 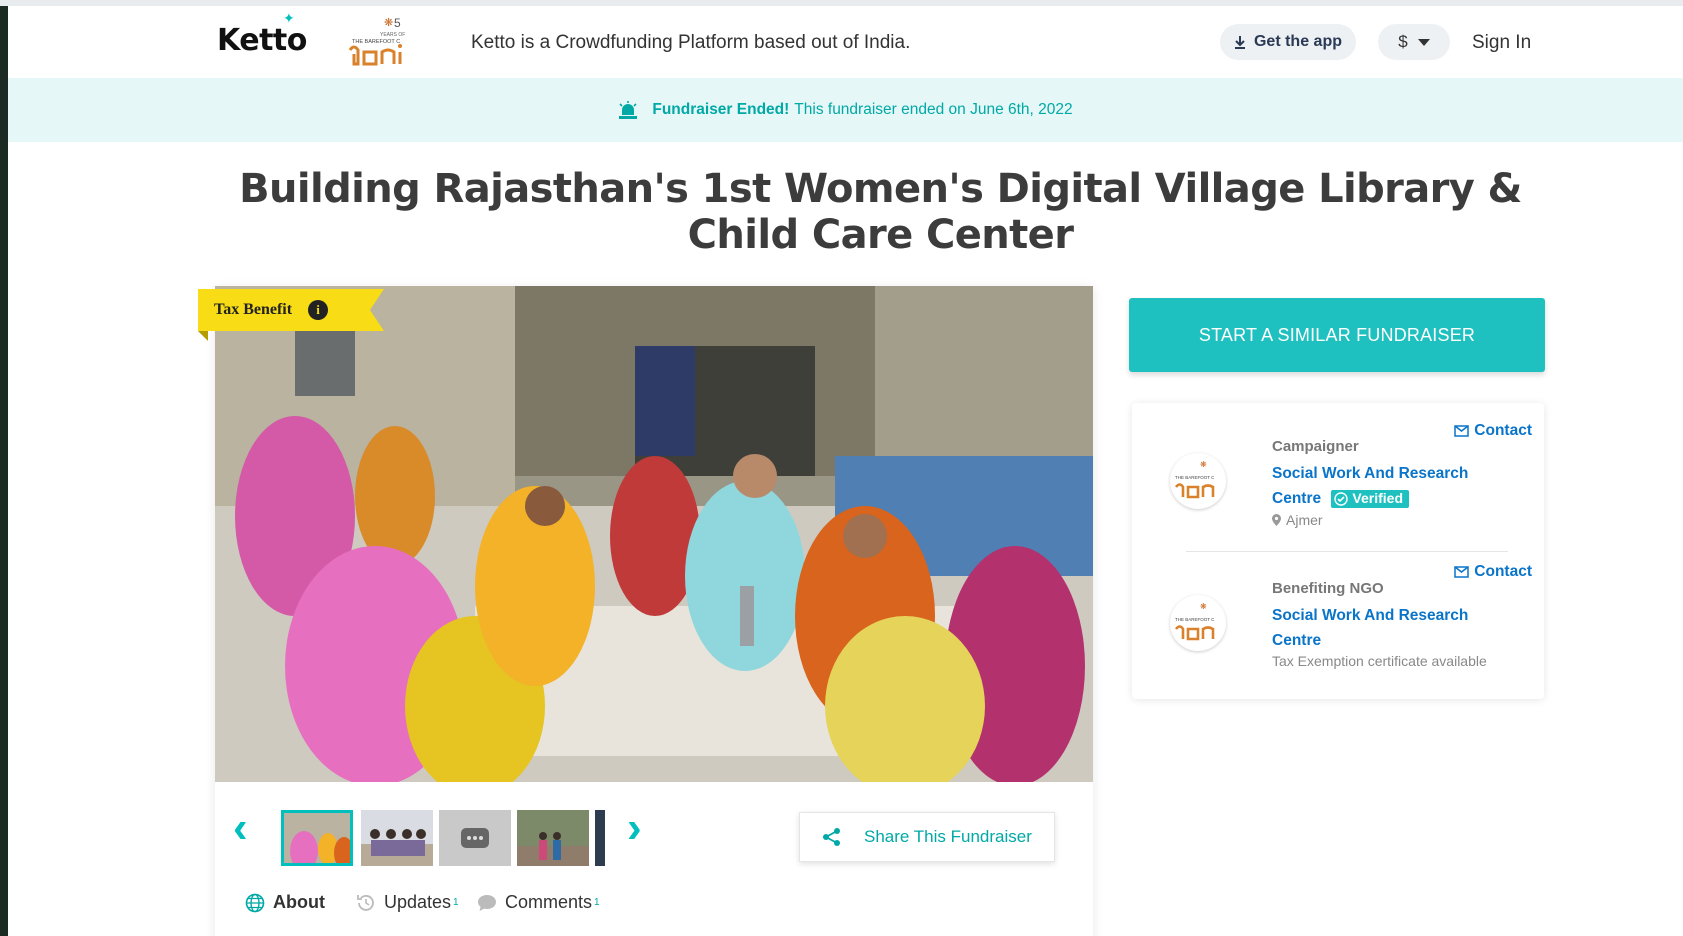 I want to click on share-label: Share This Fundraiser, so click(x=948, y=836).